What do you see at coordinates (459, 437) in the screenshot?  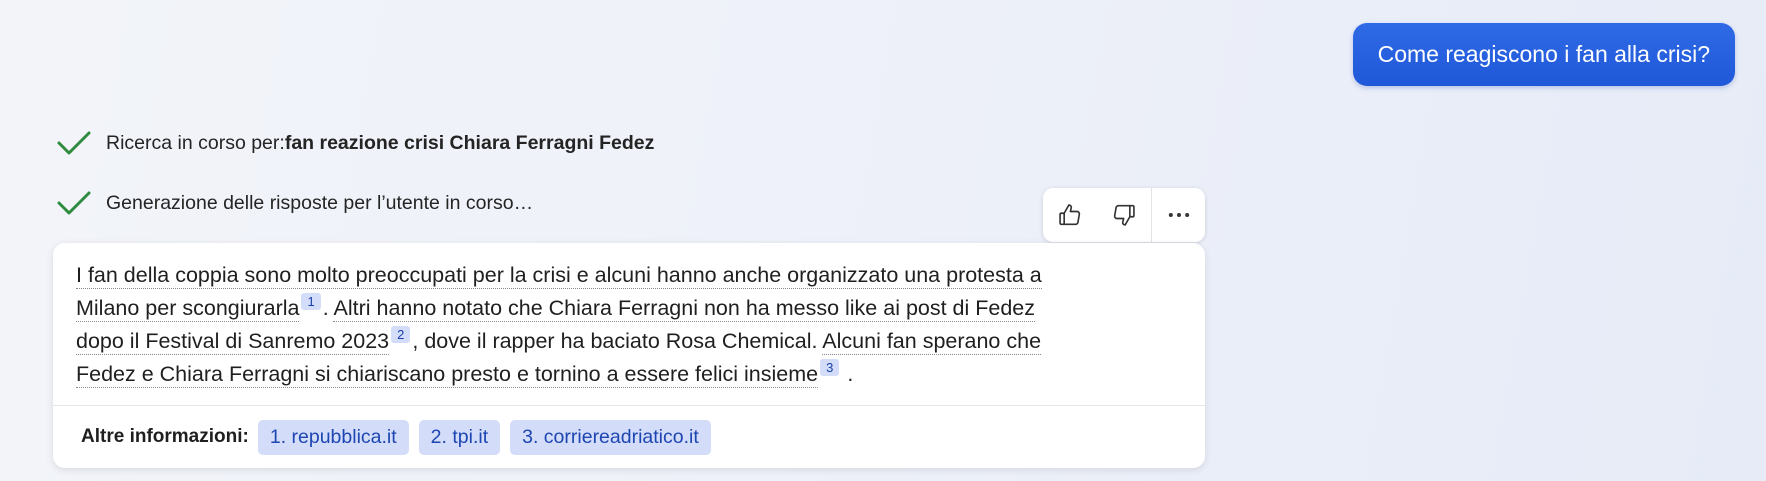 I see `source-link-tpi: 2. tpi.it` at bounding box center [459, 437].